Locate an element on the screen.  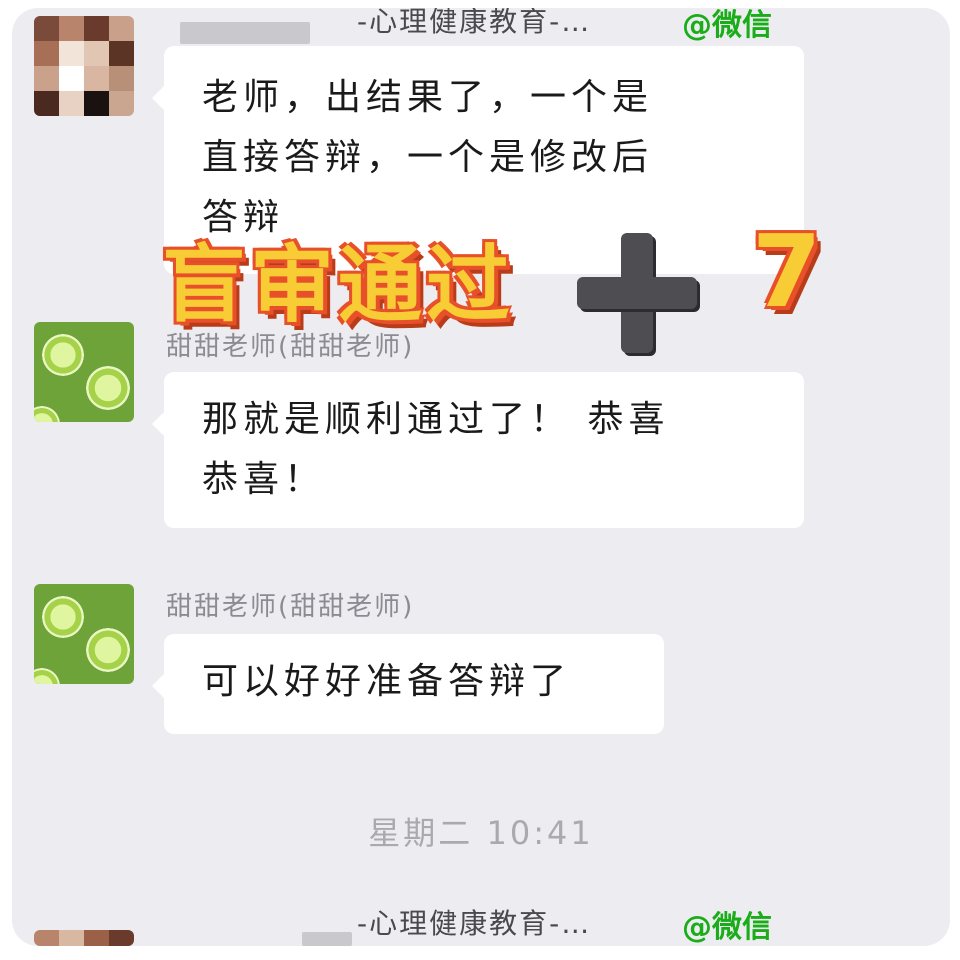
message-line: 恭喜！ is located at coordinates (264, 479).